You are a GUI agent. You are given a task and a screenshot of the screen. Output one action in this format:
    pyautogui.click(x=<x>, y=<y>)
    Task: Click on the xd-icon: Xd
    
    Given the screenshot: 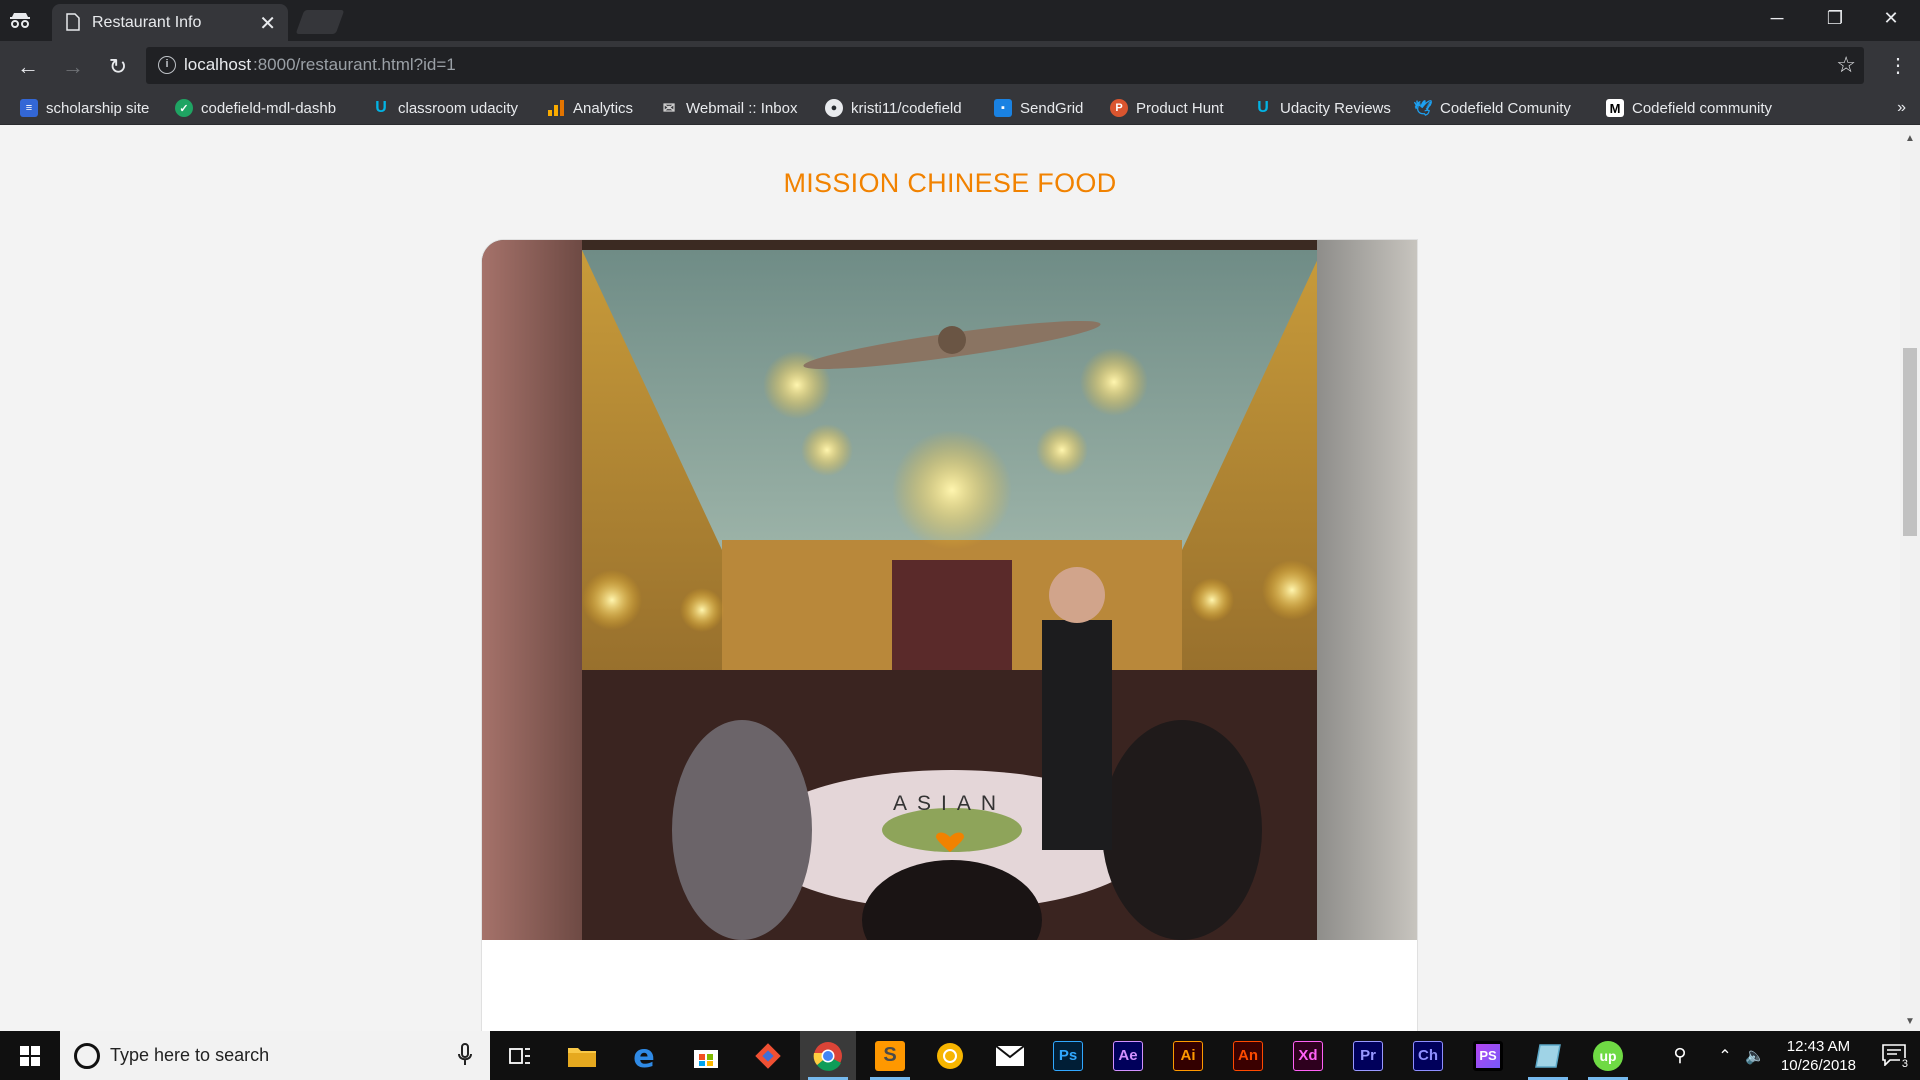 What is the action you would take?
    pyautogui.click(x=1308, y=1055)
    